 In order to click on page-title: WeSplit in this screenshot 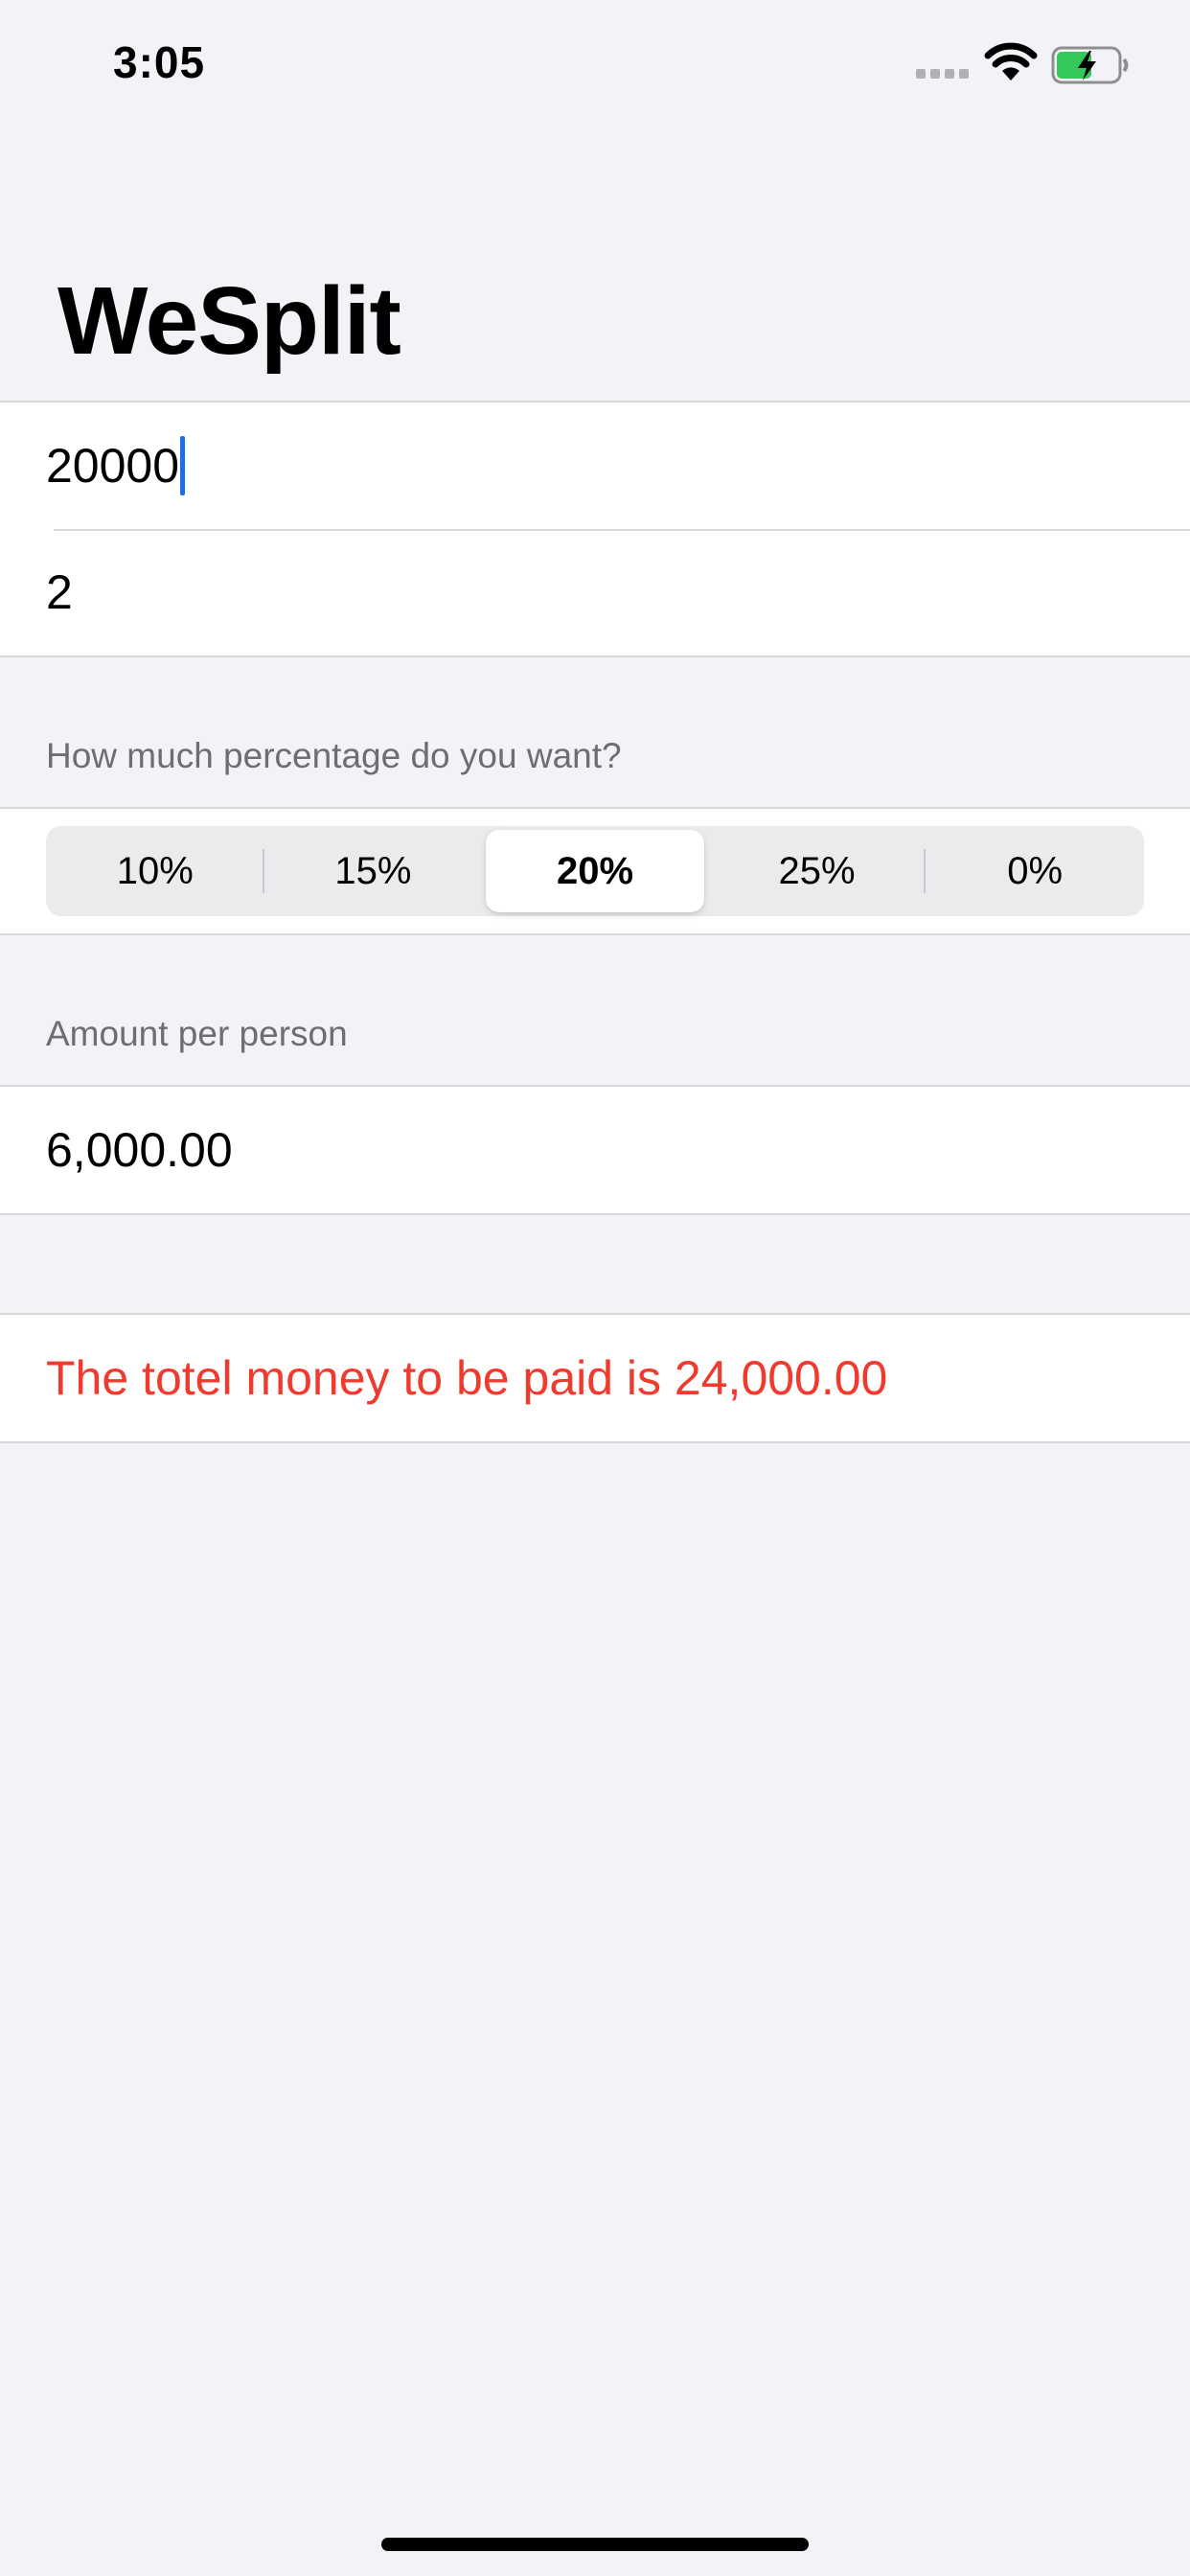, I will do `click(229, 321)`.